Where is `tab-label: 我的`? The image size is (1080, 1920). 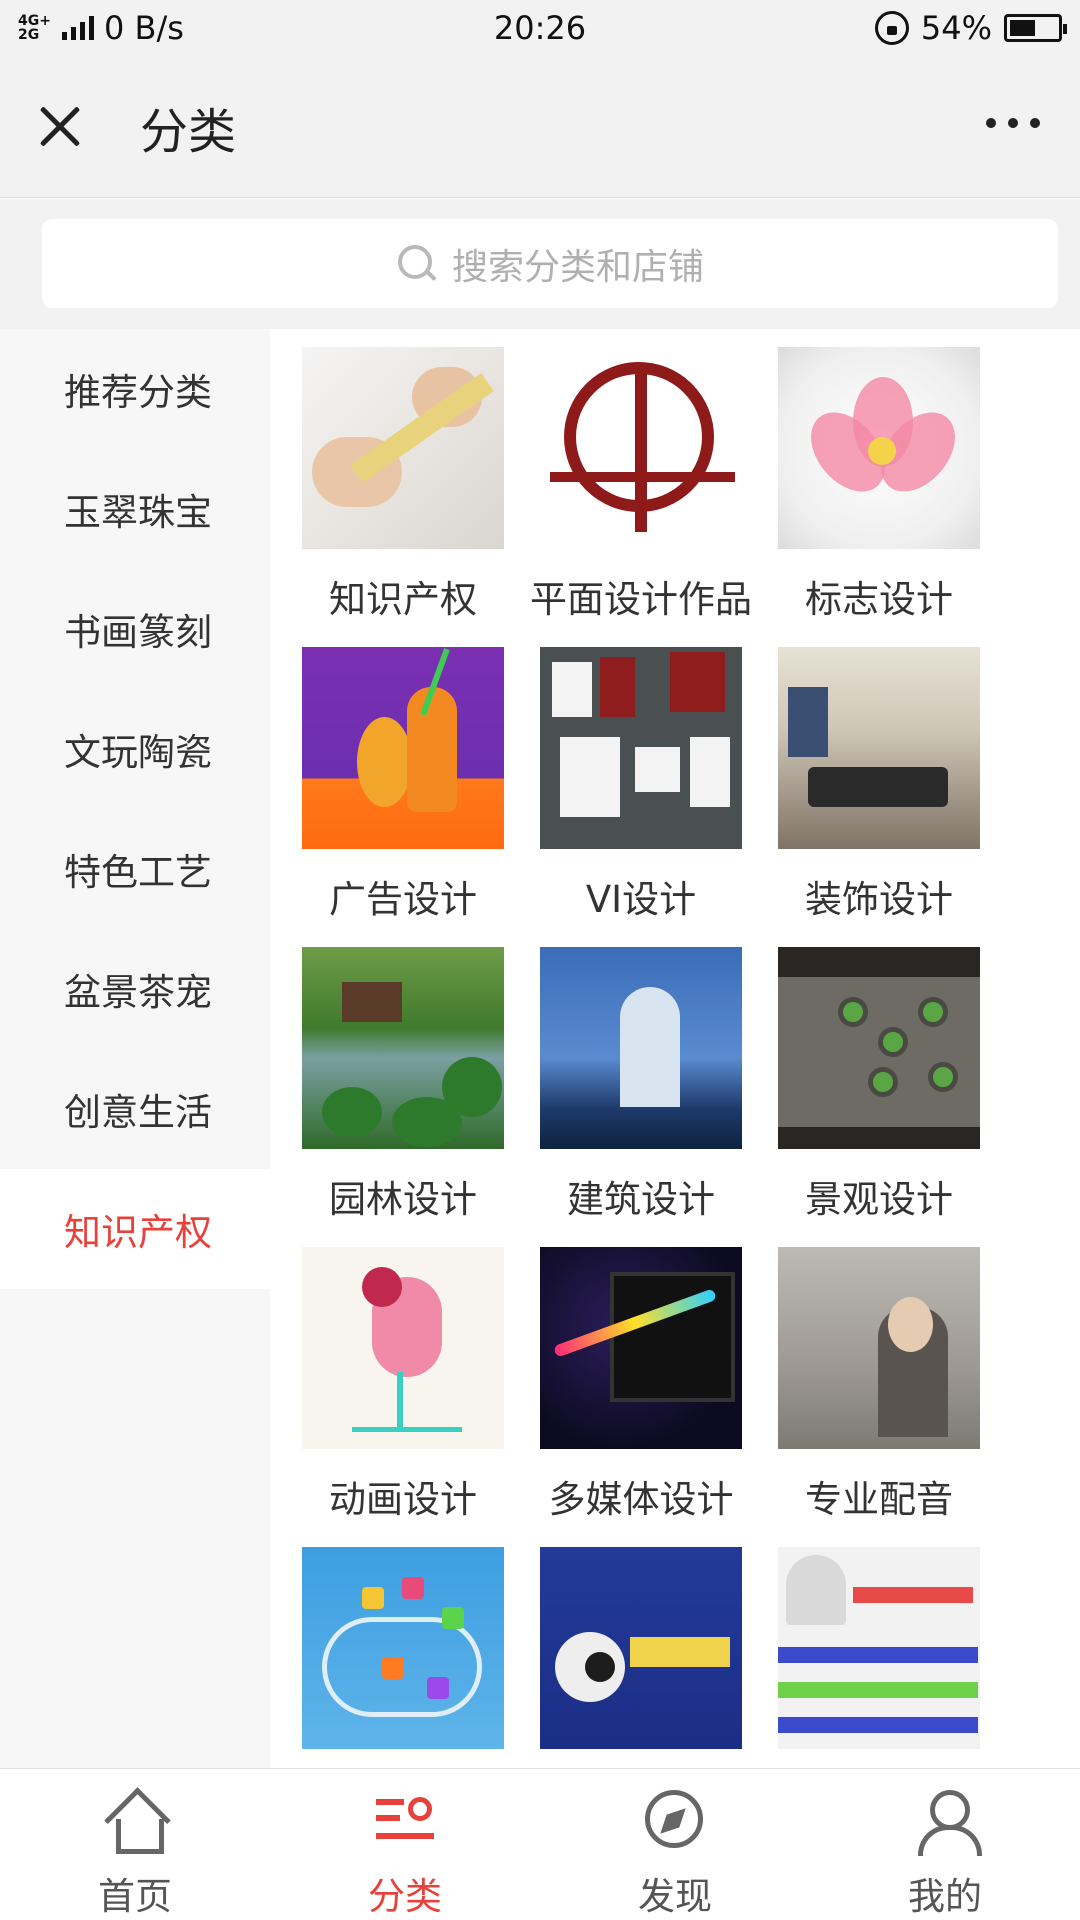
tab-label: 我的 is located at coordinates (945, 1896).